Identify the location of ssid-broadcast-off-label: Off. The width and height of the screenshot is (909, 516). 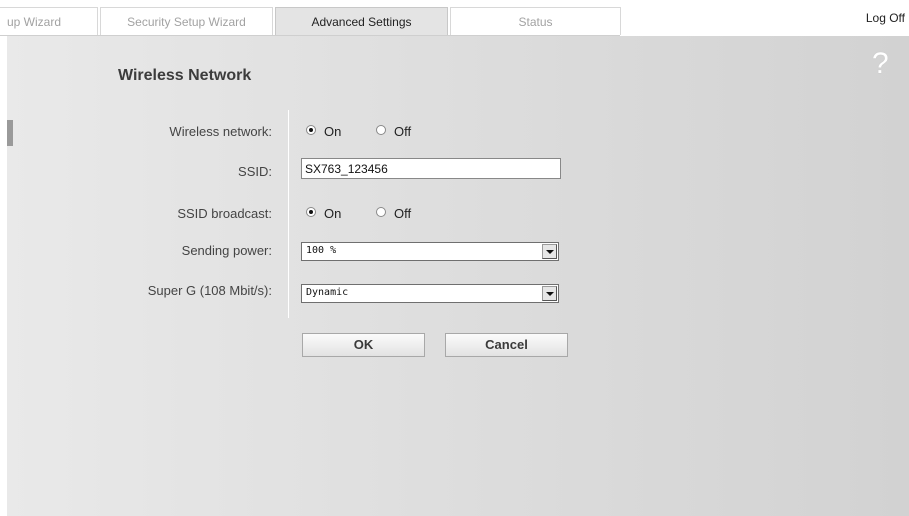
(403, 213).